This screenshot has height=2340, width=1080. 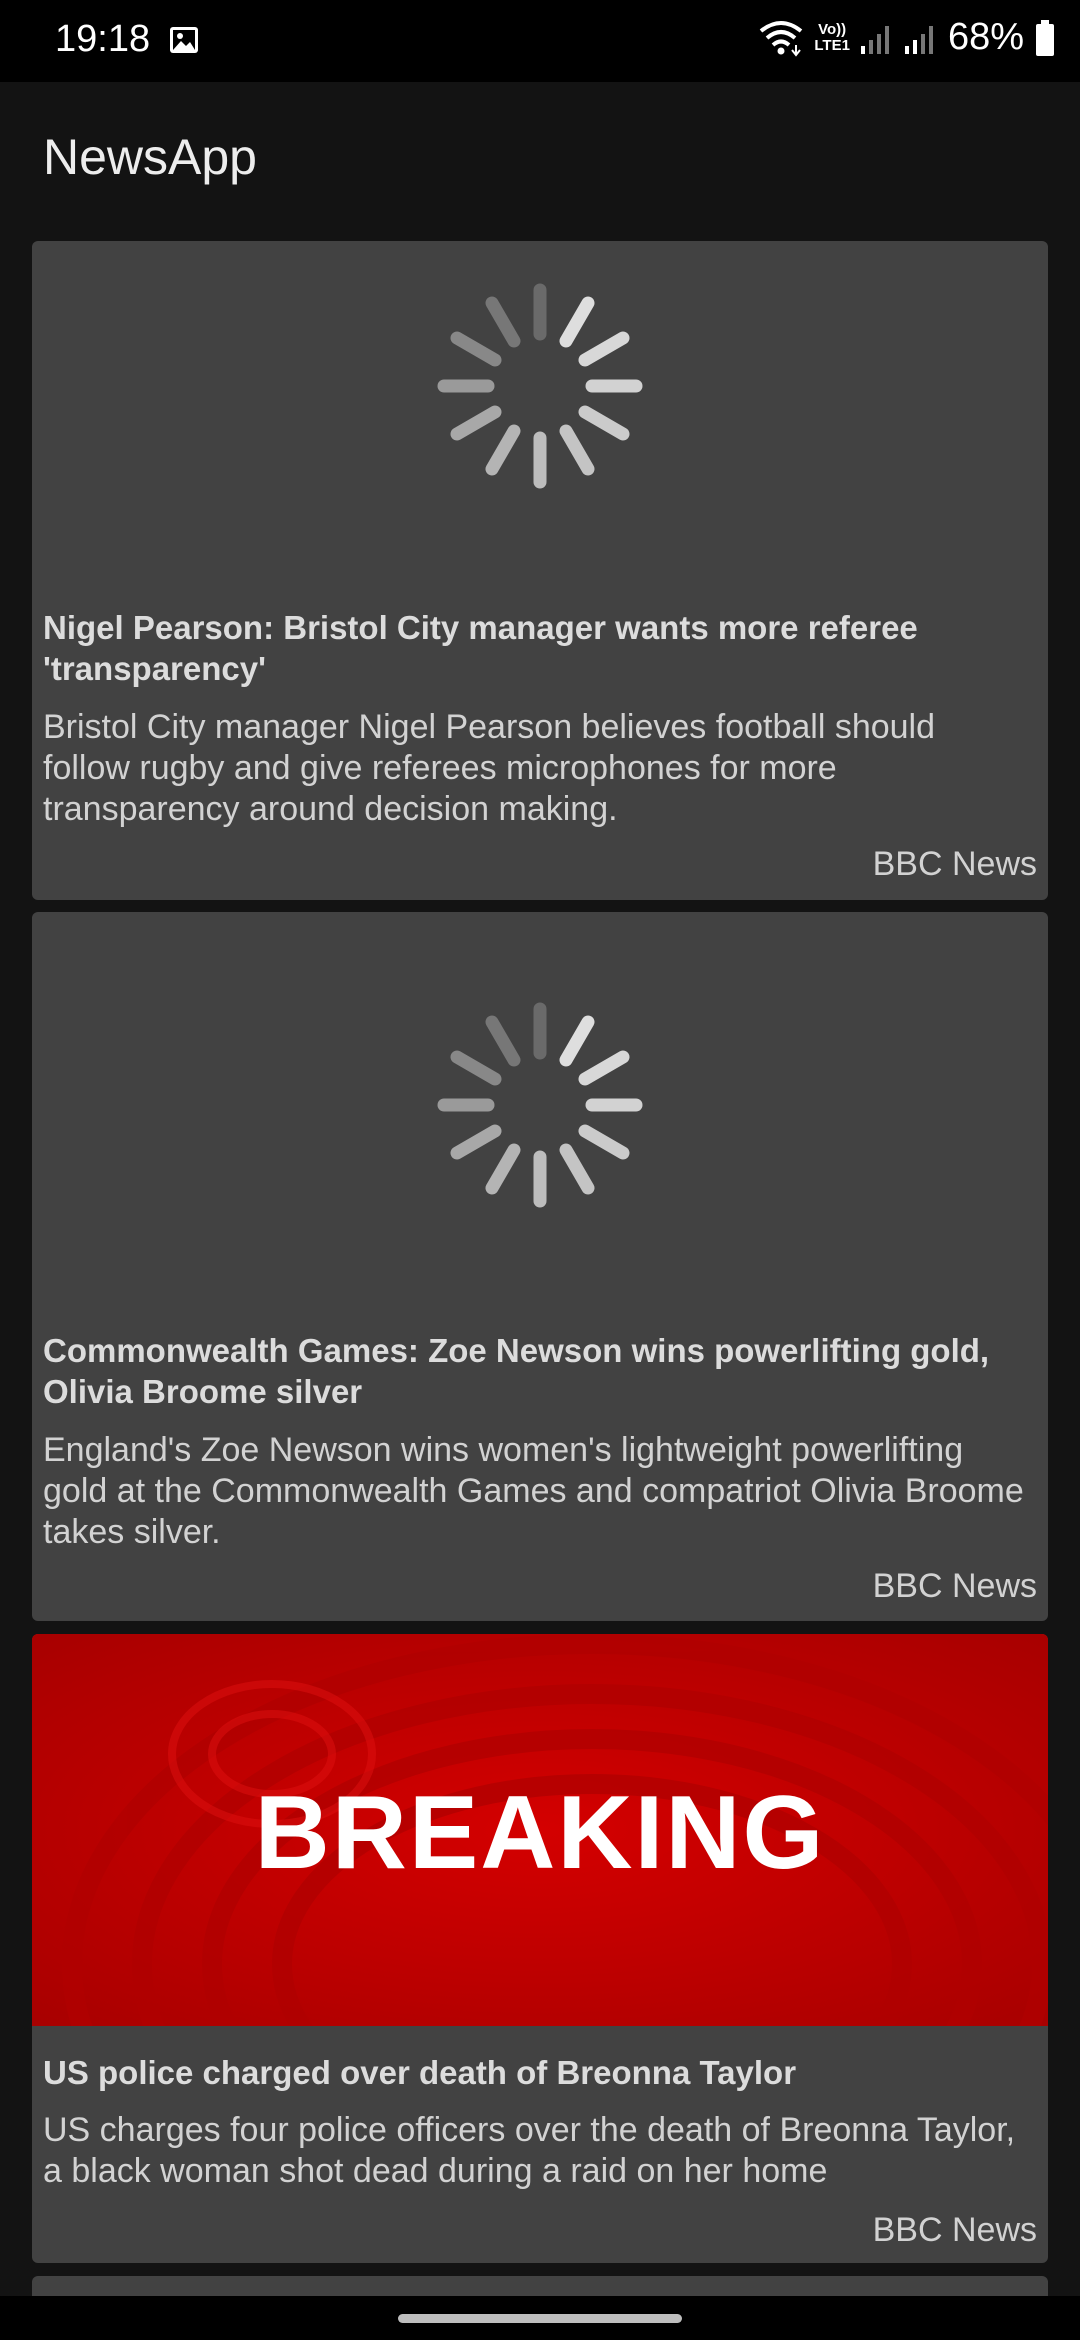 What do you see at coordinates (540, 41) in the screenshot?
I see `status-bar: 19:18 Vo)) LTE1 68%` at bounding box center [540, 41].